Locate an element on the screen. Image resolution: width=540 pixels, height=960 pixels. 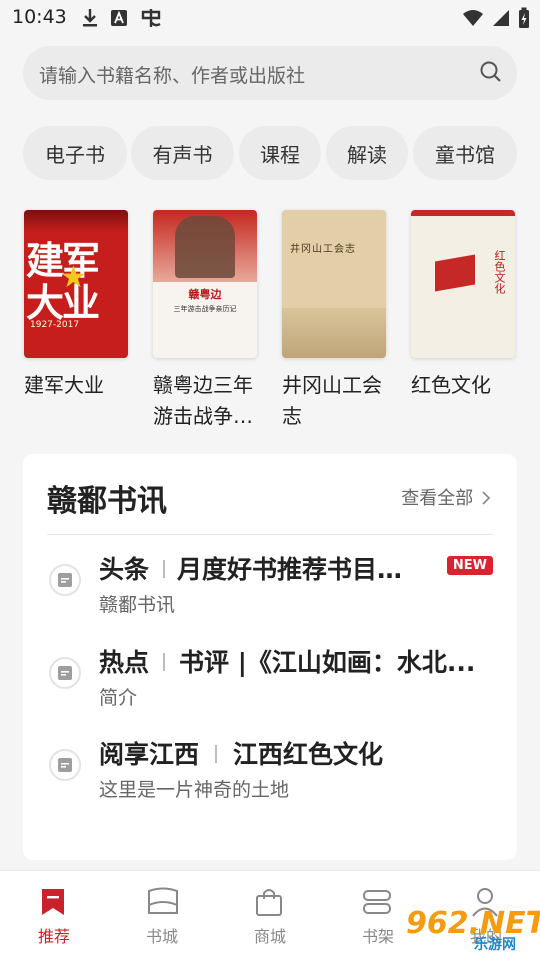
cover-title: 井冈山工会志 is located at coordinates (323, 249).